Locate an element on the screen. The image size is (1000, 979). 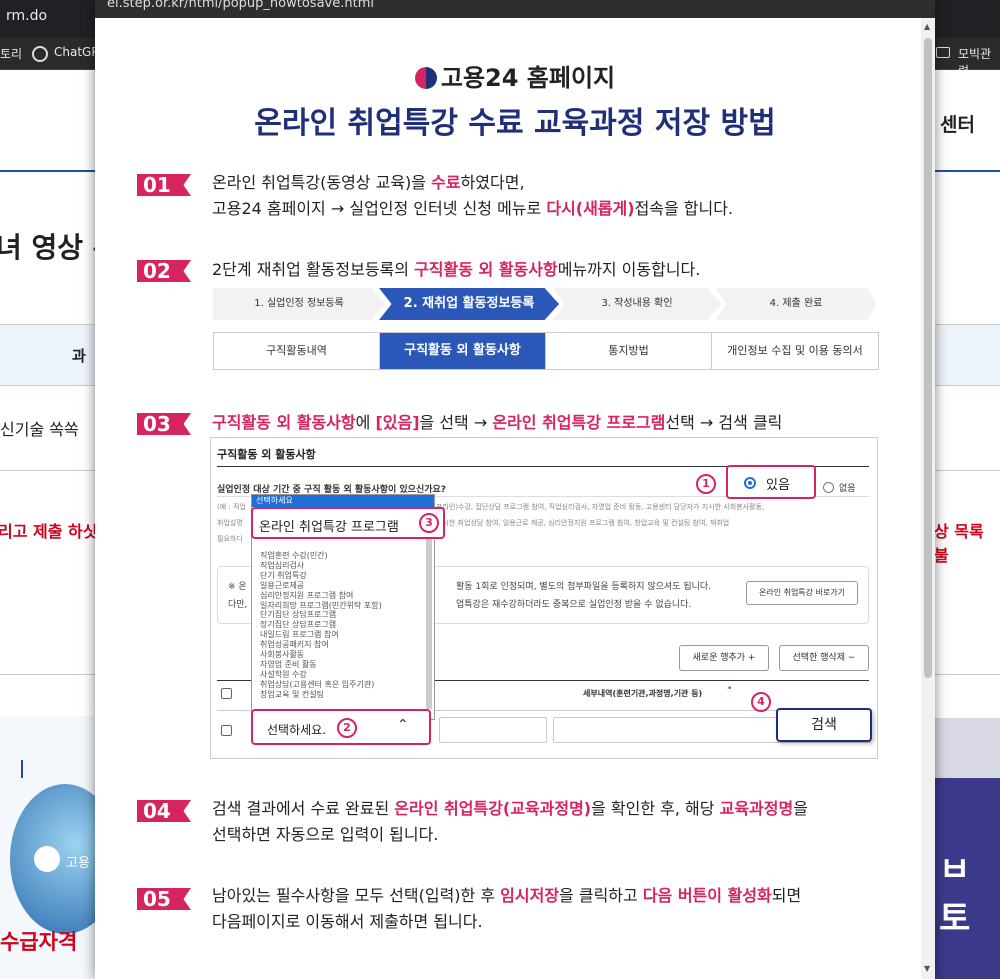
notice-line-2: 업특강은 재수강하더라도 중복으로 실업인정 받을 수 없습니다. is located at coordinates (574, 605).